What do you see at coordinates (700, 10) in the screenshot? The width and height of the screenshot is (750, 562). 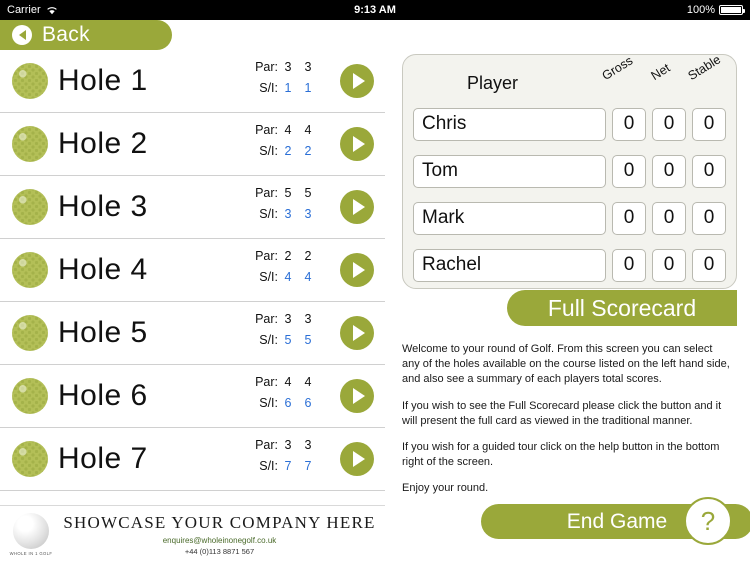 I see `battery-percent-label: 100%` at bounding box center [700, 10].